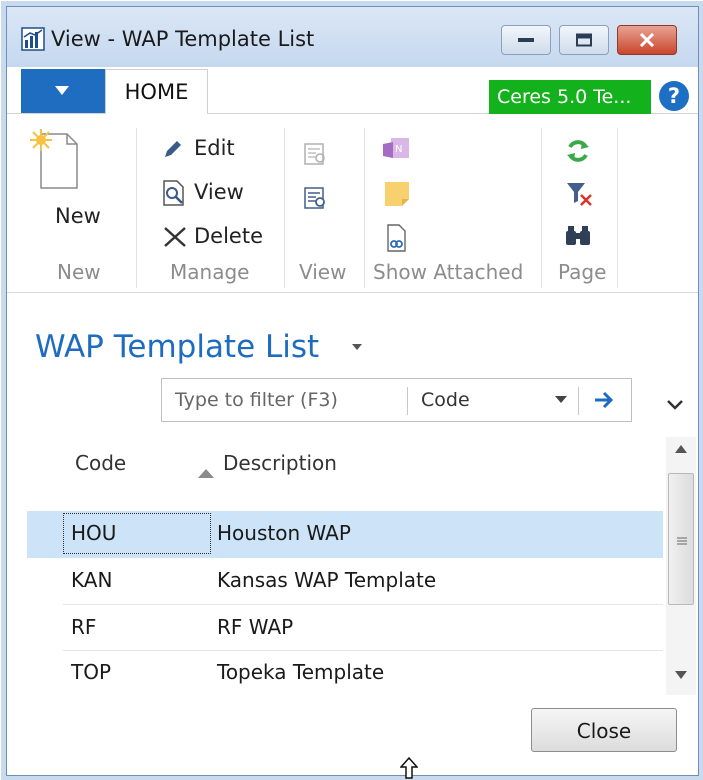  Describe the element at coordinates (255, 627) in the screenshot. I see `cell-description: RF WAP` at that location.